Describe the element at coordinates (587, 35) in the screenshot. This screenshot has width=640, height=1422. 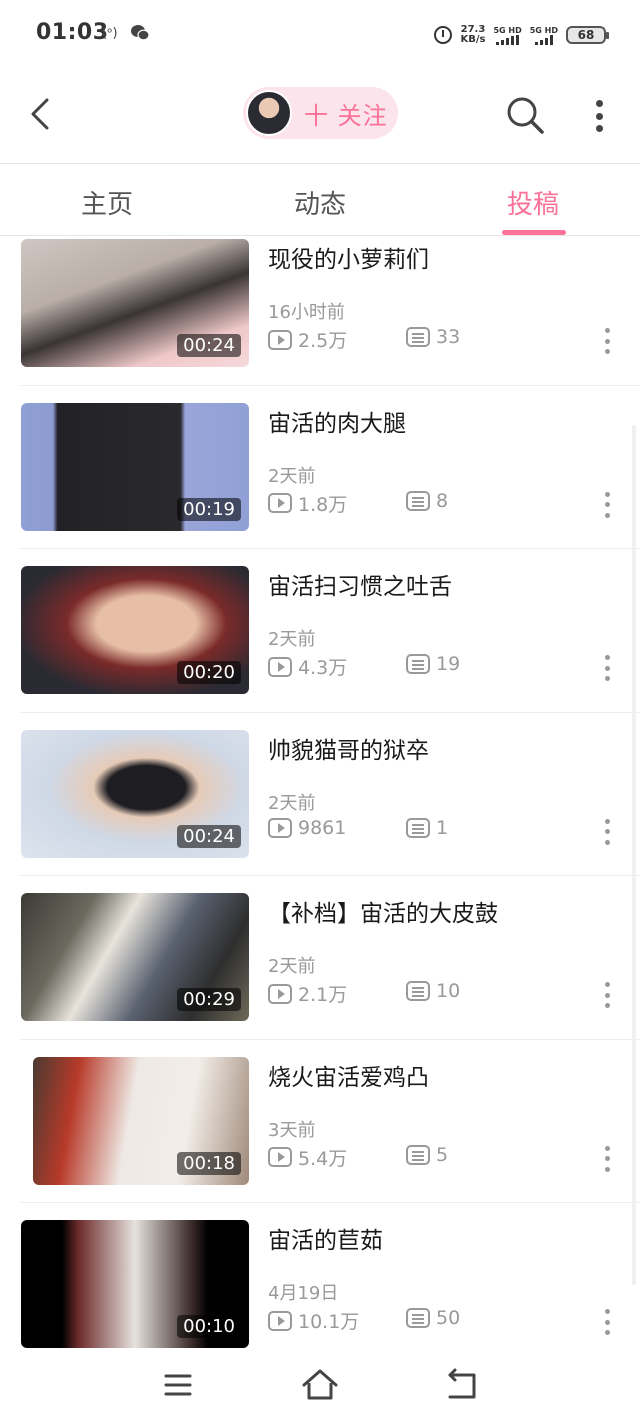
I see `battery-icon: 68` at that location.